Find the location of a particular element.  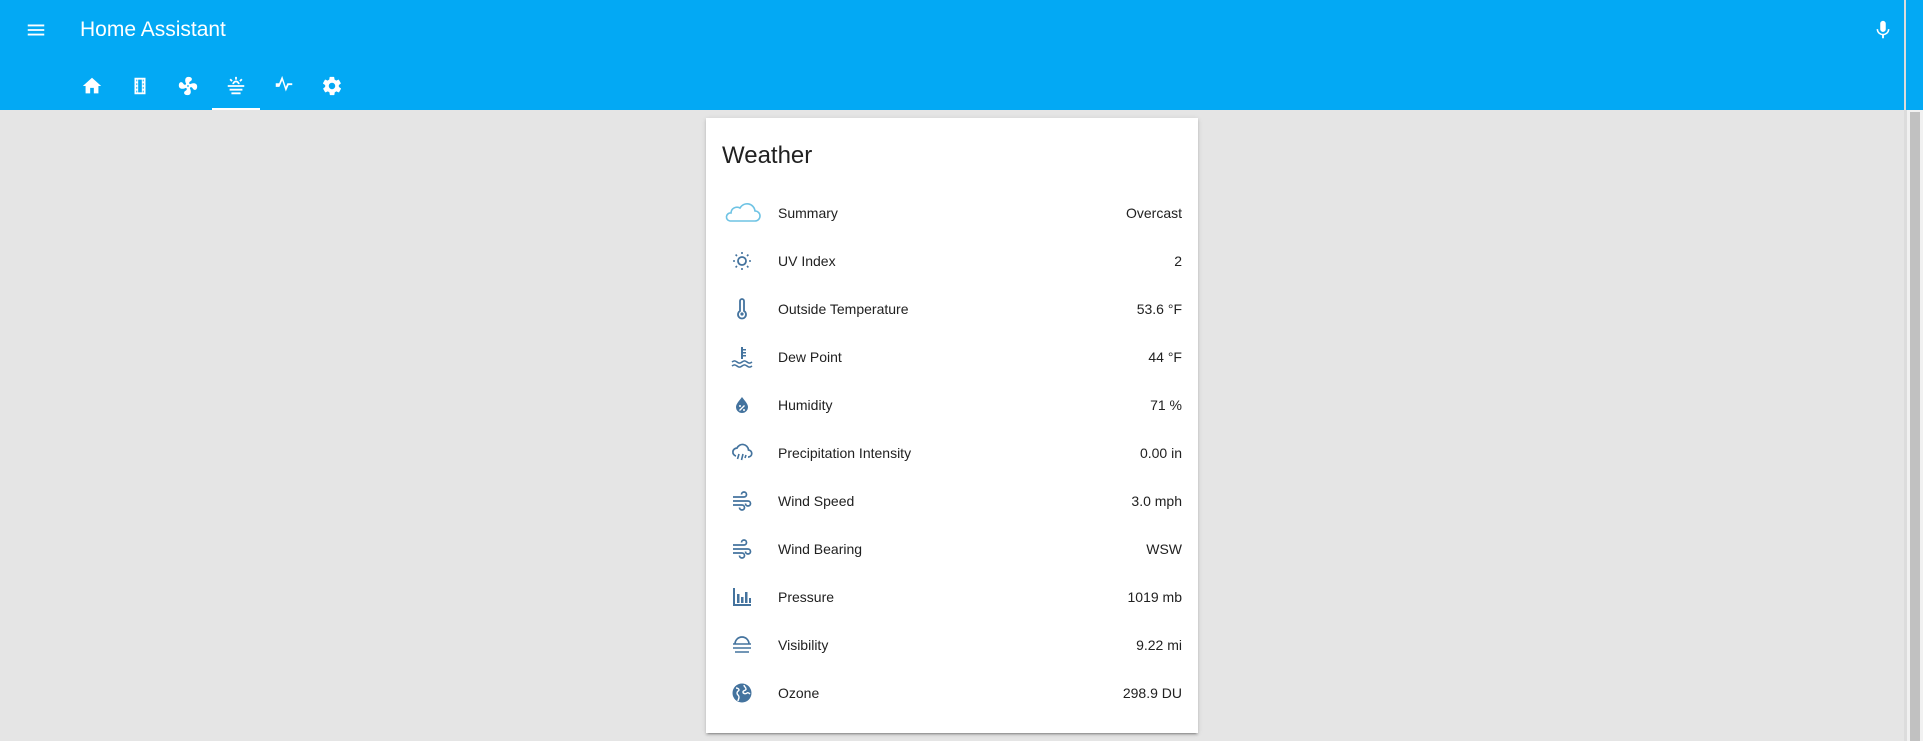

row-value: 3.0 mph is located at coordinates (1156, 501).